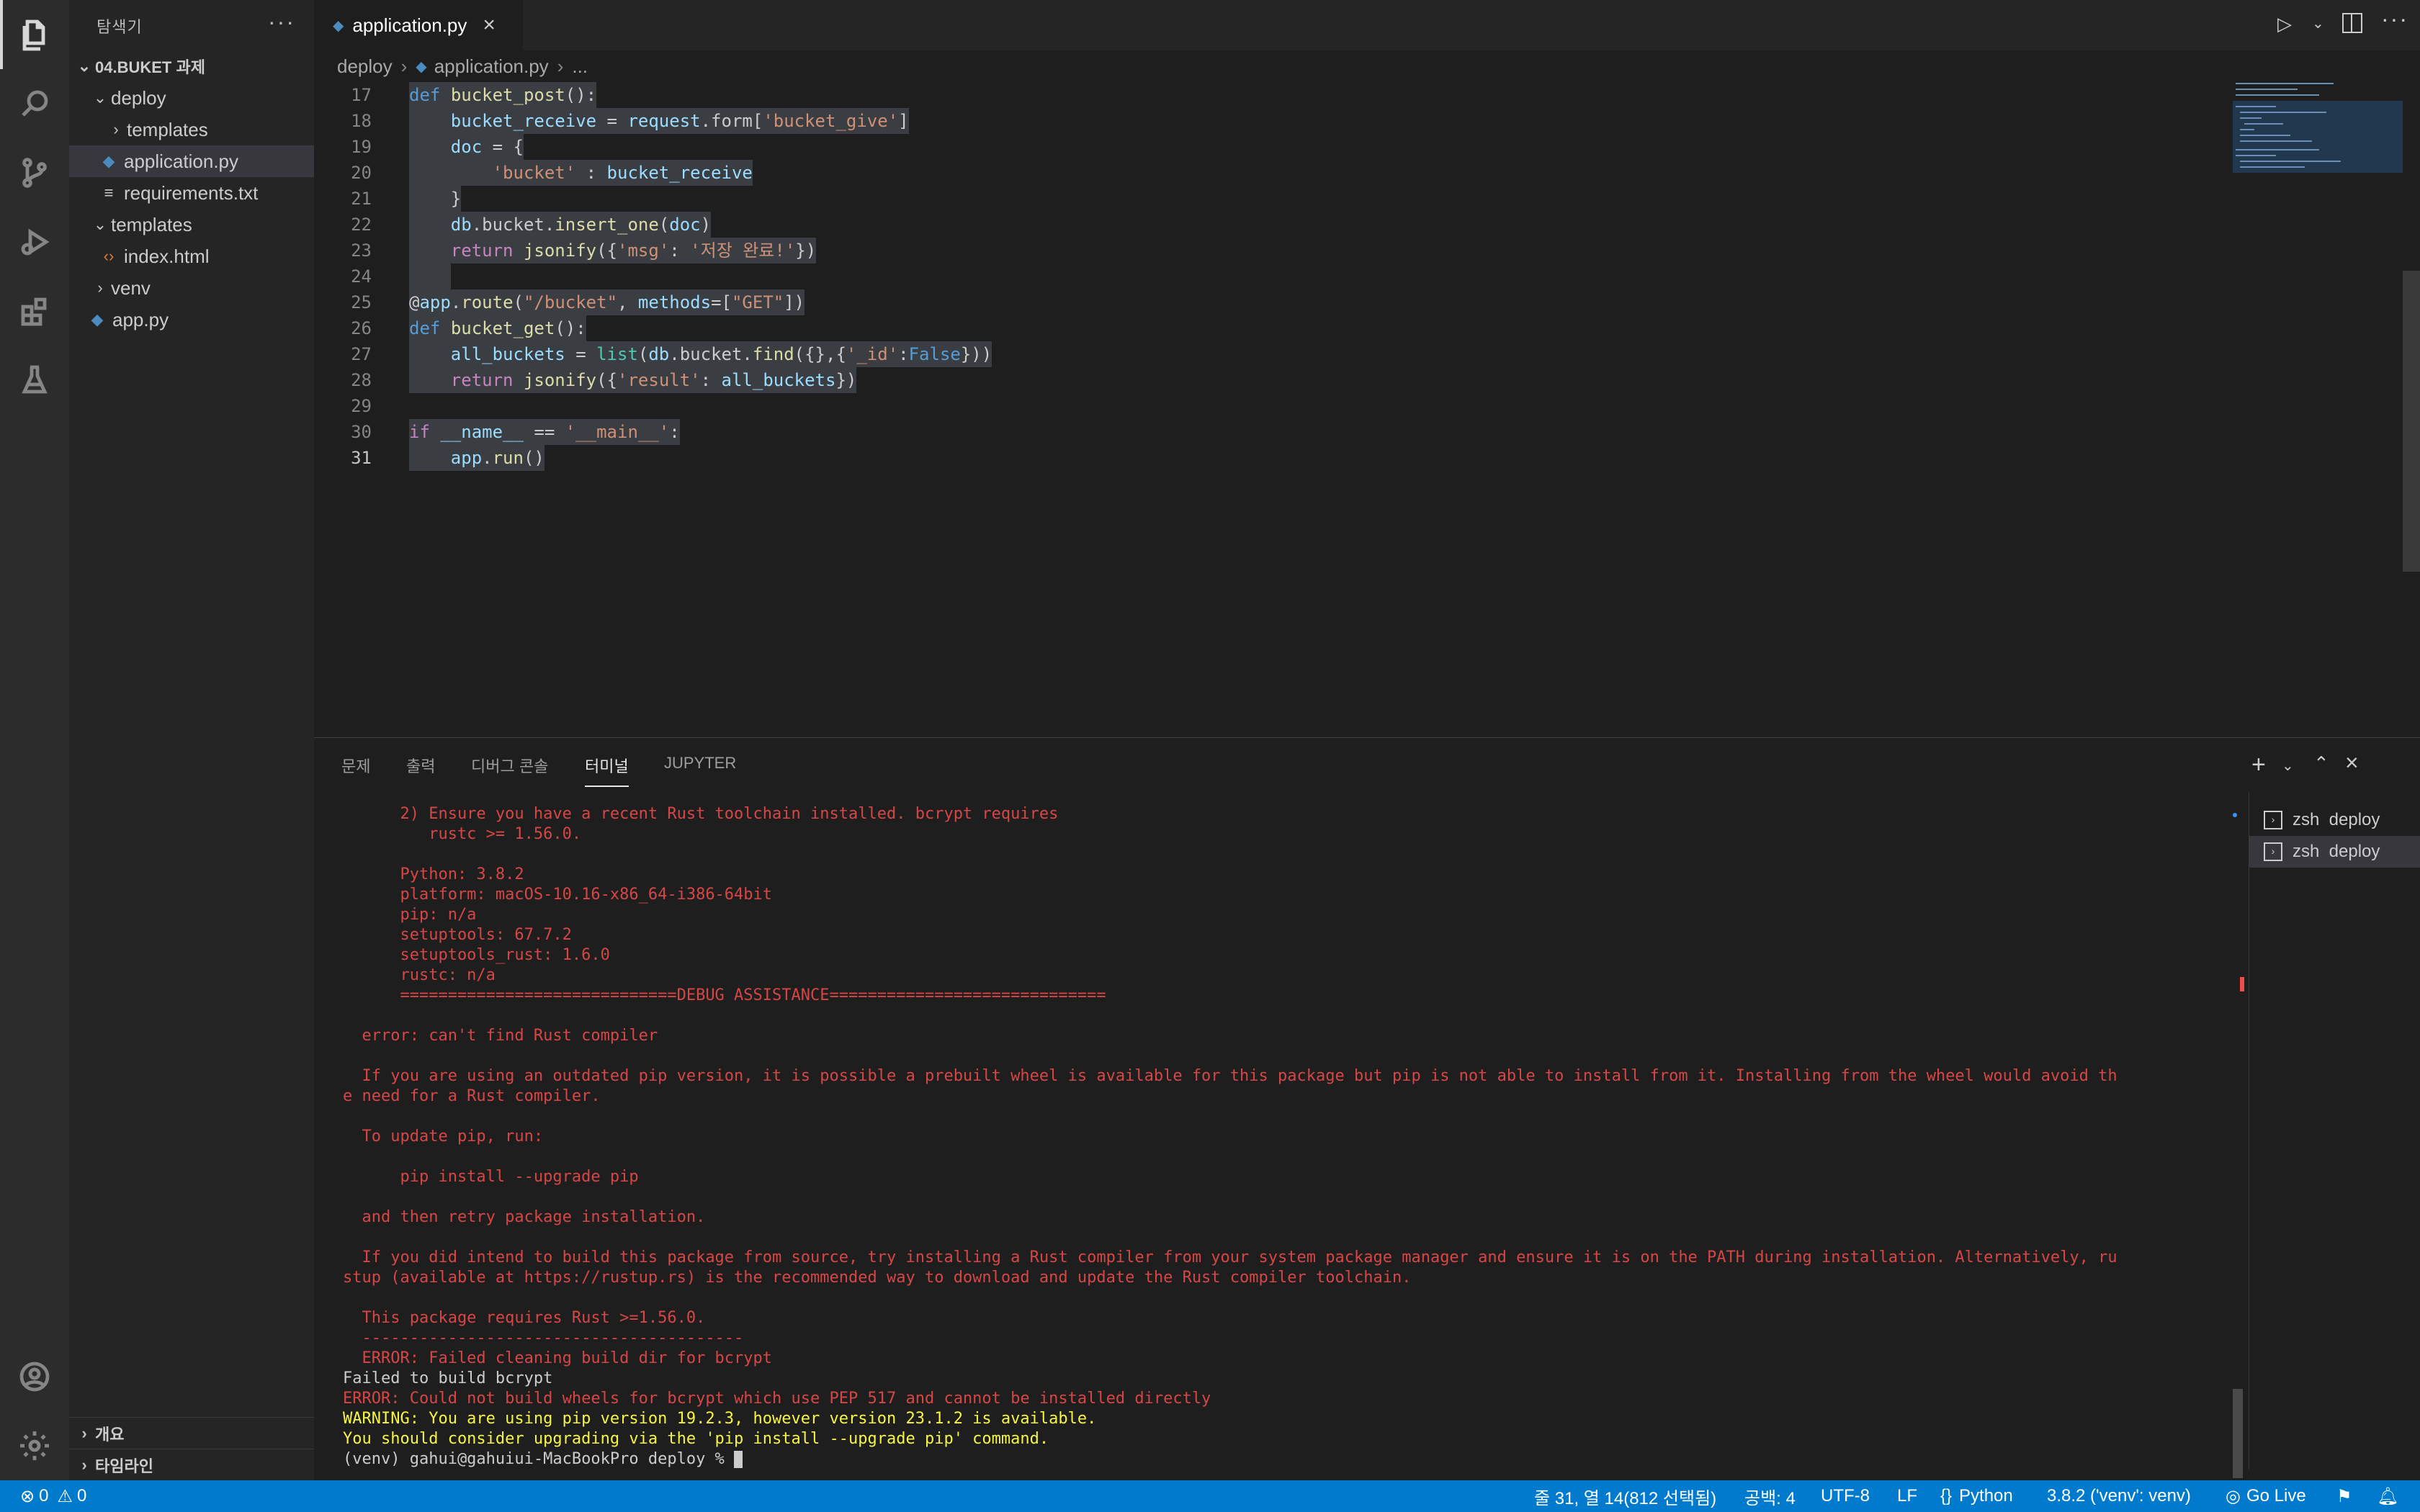 The image size is (2420, 1512). What do you see at coordinates (361, 199) in the screenshot?
I see `line-number: 21` at bounding box center [361, 199].